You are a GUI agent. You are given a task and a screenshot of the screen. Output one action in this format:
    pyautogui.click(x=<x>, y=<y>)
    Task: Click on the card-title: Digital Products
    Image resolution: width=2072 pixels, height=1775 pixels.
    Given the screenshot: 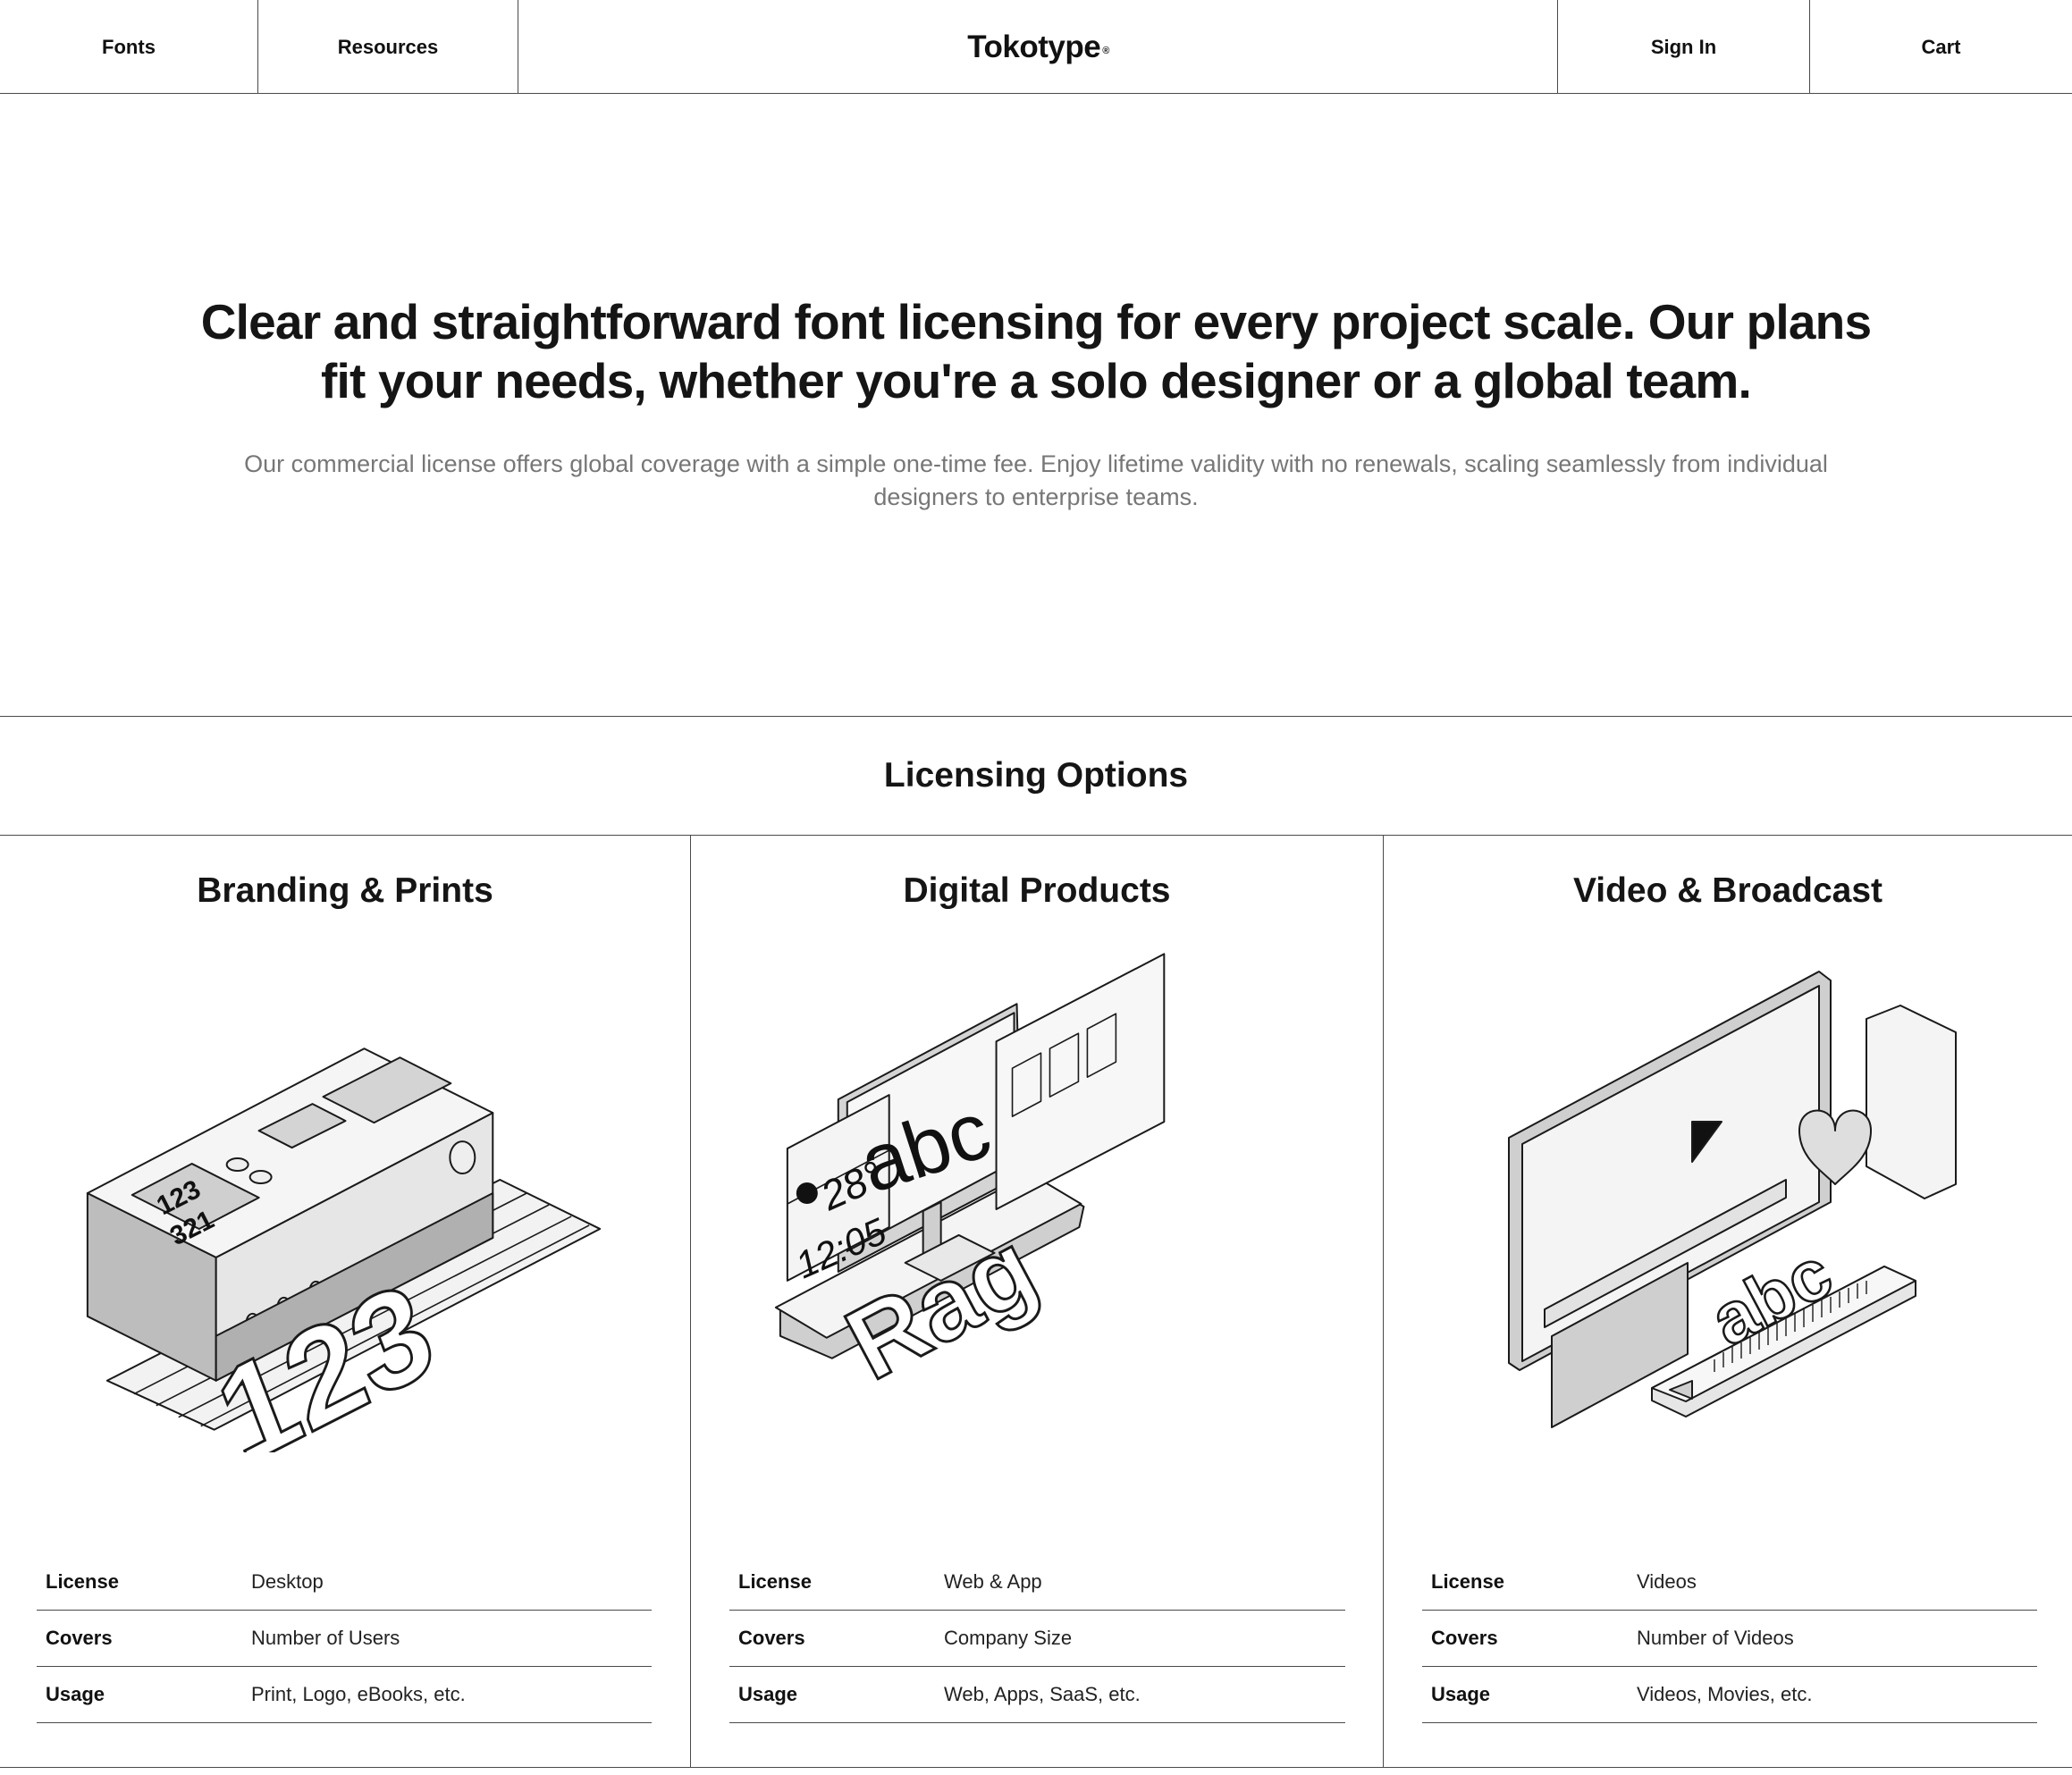 What is the action you would take?
    pyautogui.click(x=1037, y=890)
    